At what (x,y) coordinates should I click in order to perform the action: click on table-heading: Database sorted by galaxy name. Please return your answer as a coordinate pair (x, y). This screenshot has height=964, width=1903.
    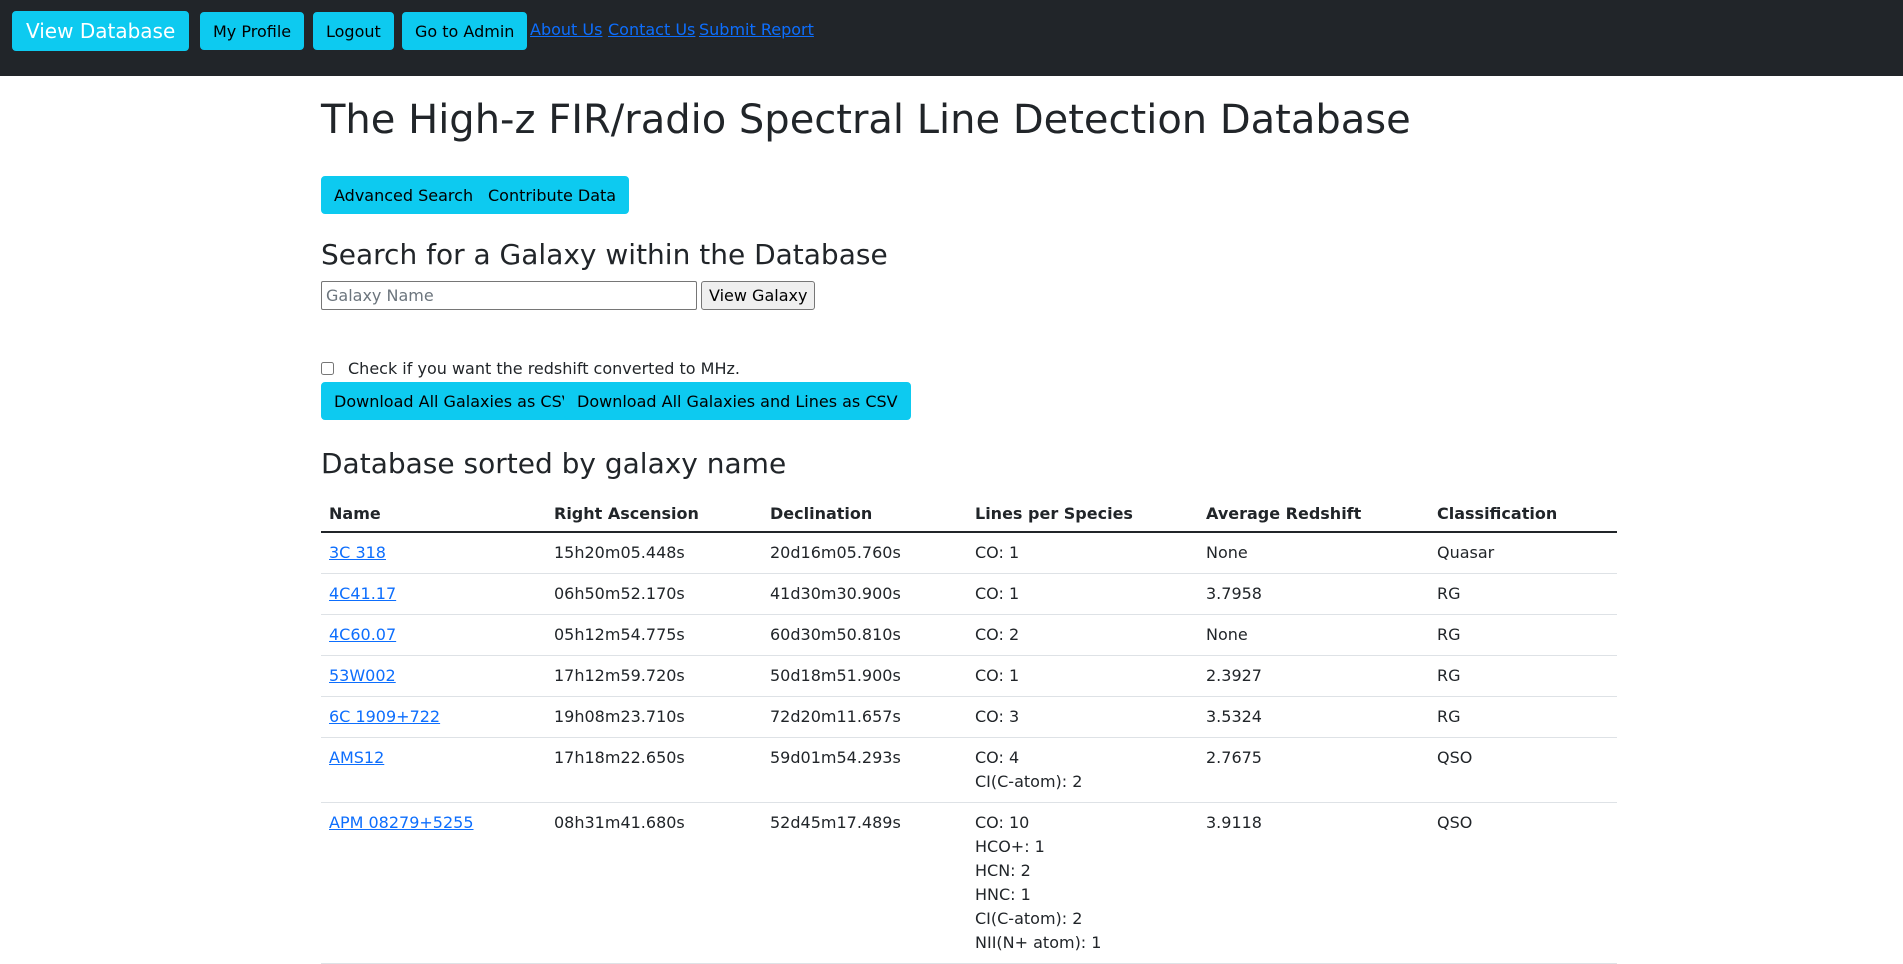
    Looking at the image, I should click on (554, 463).